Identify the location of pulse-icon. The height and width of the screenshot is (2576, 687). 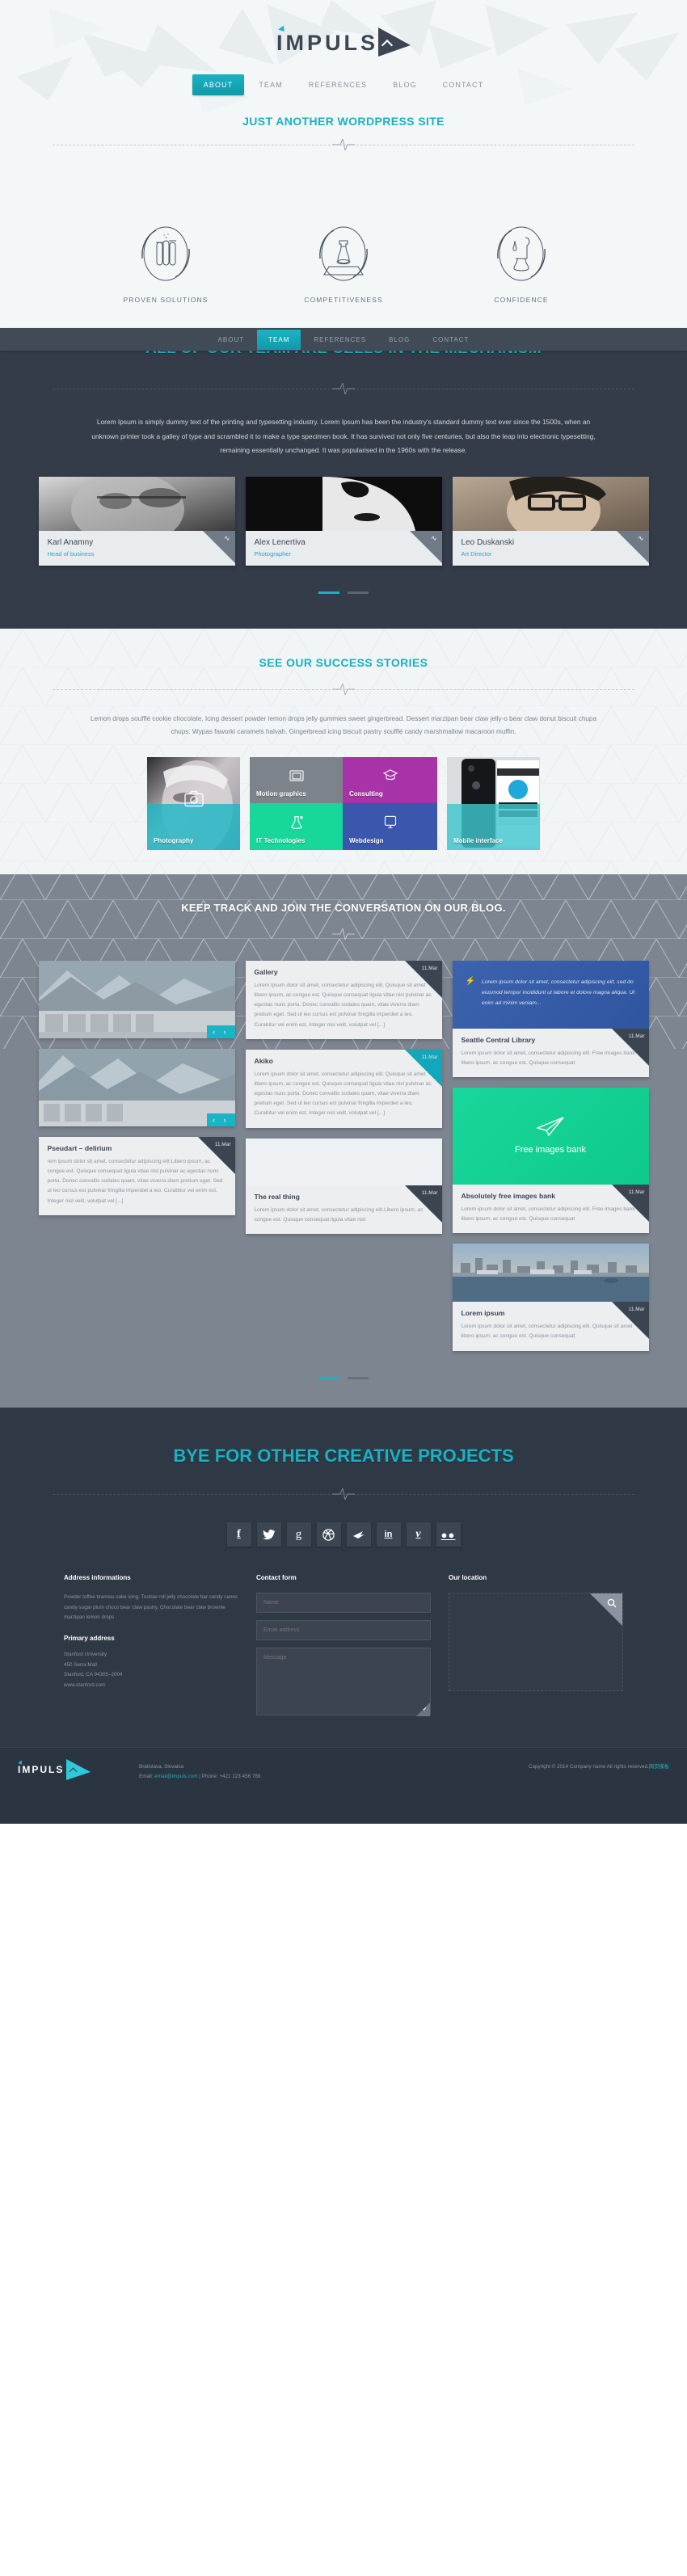
(343, 934).